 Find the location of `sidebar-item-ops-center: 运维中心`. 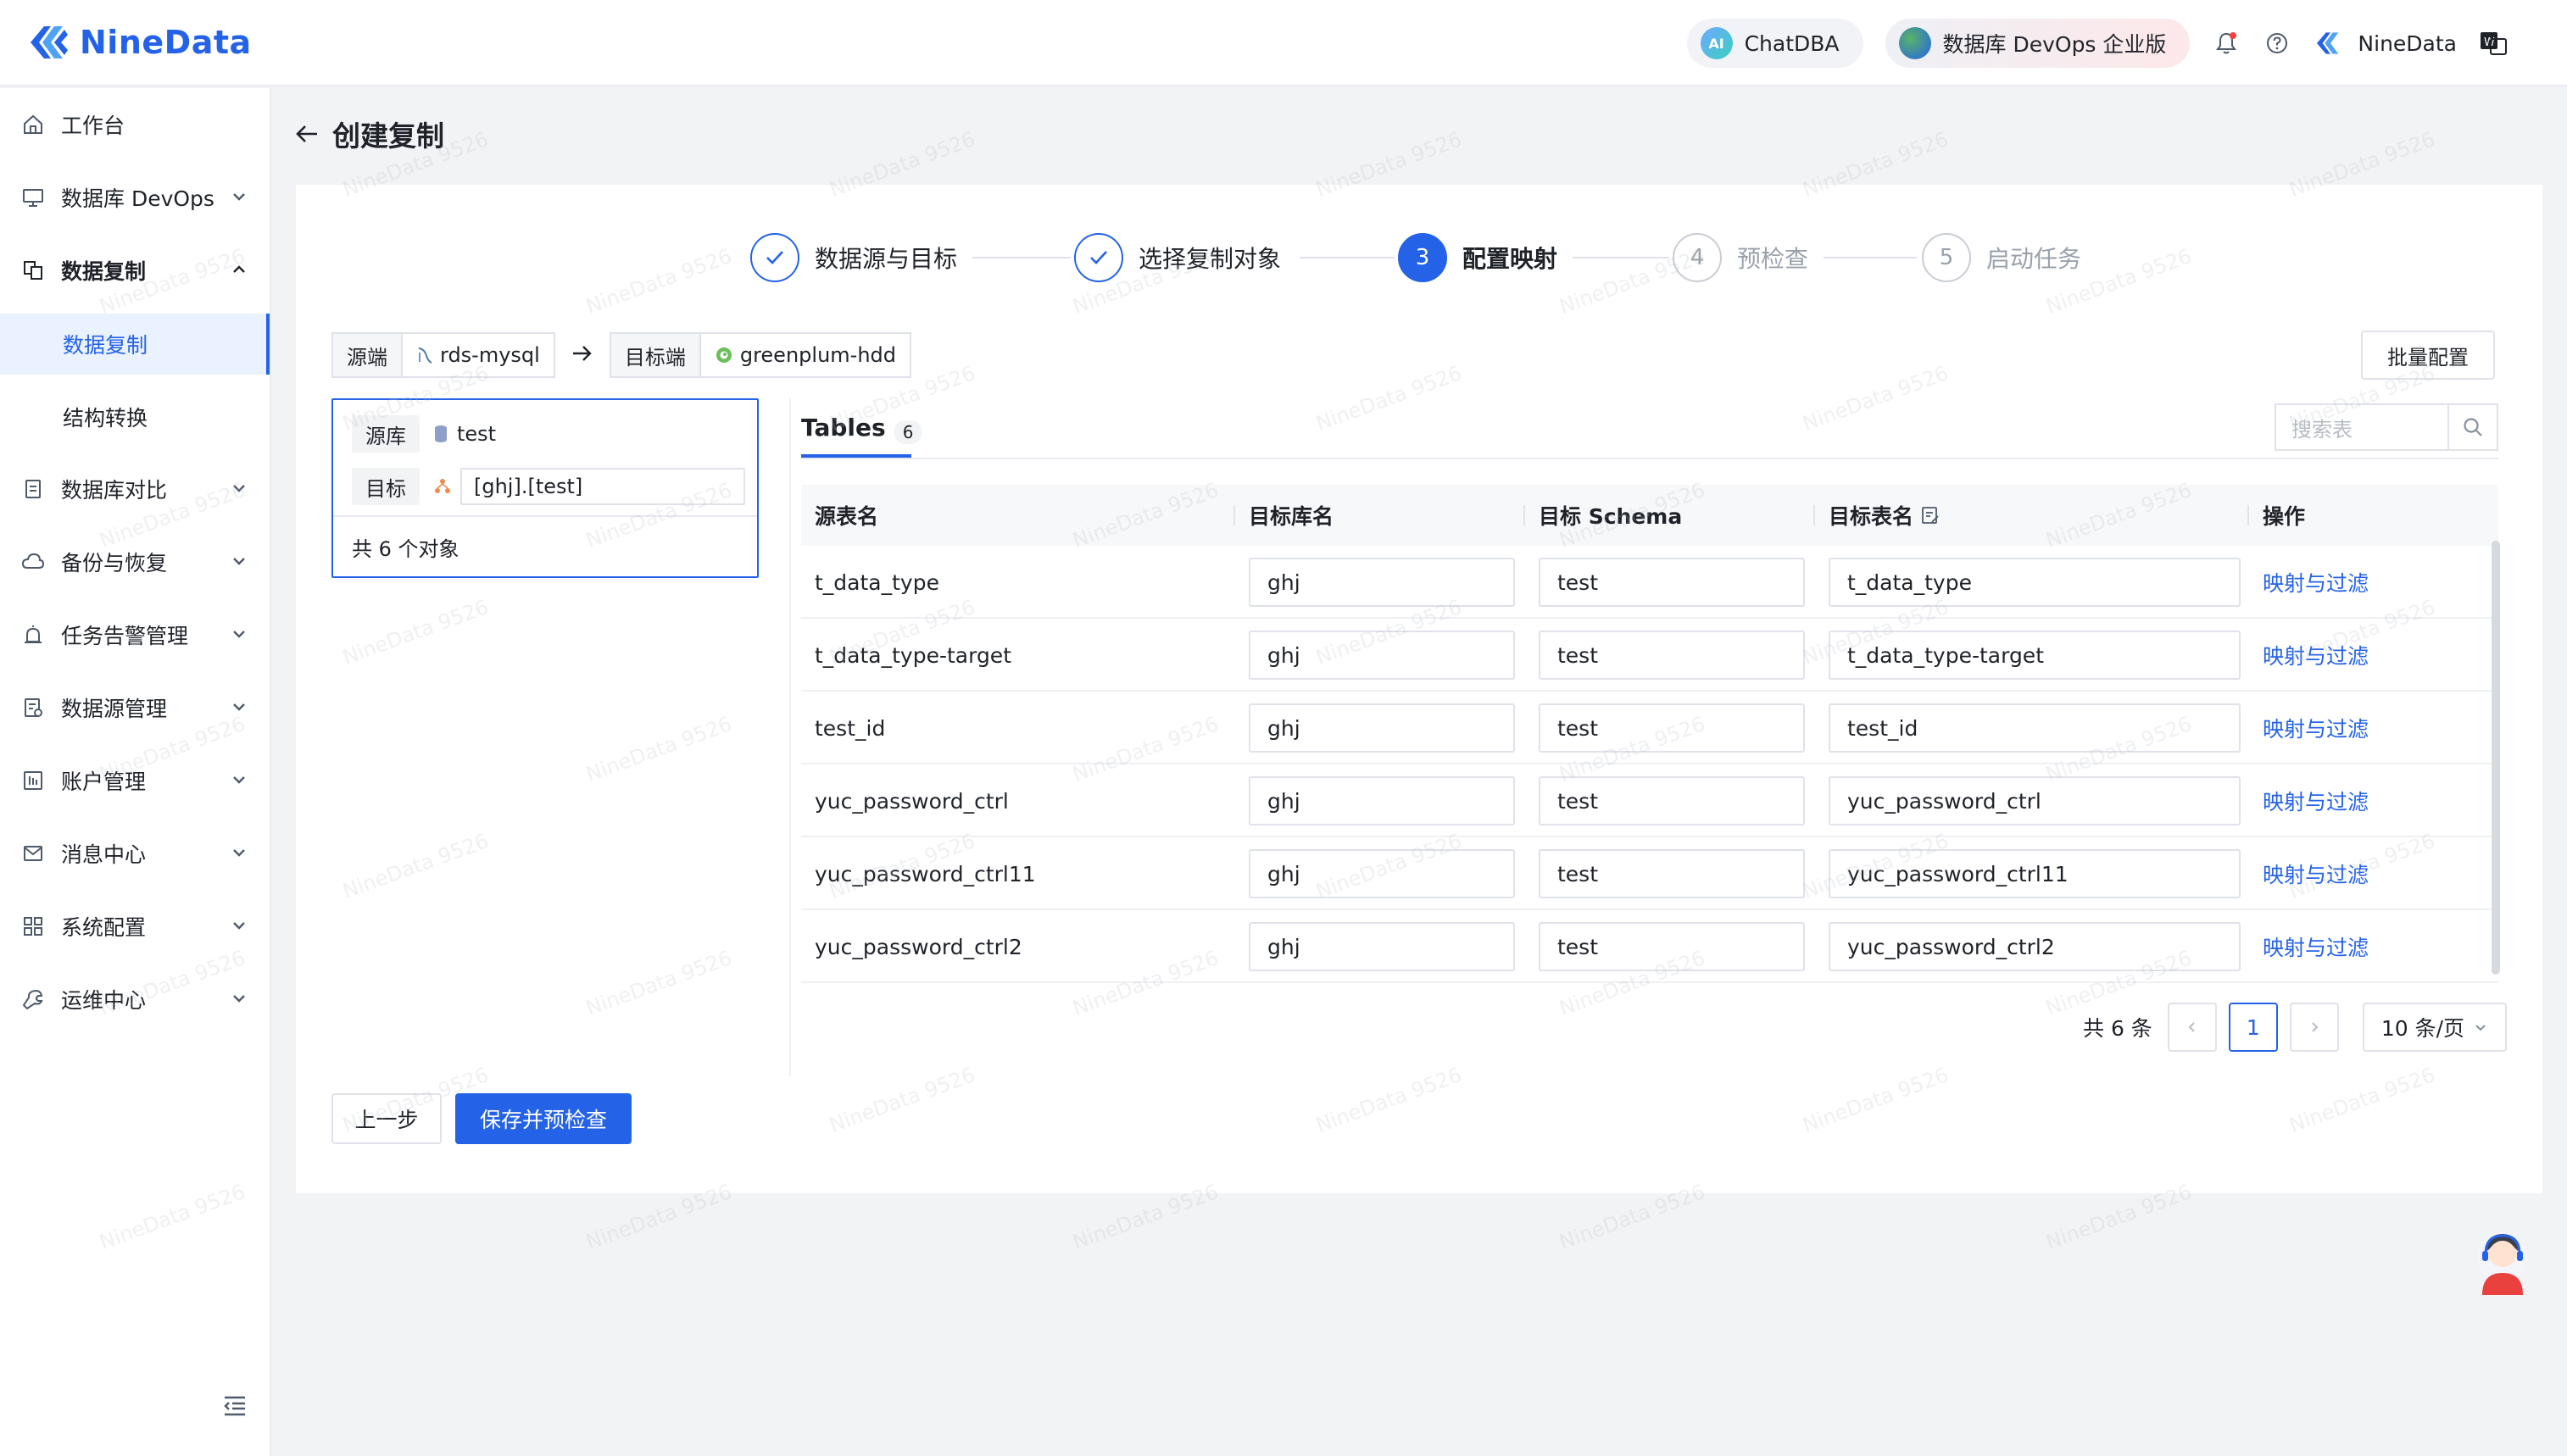

sidebar-item-ops-center: 运维中心 is located at coordinates (135, 1000).